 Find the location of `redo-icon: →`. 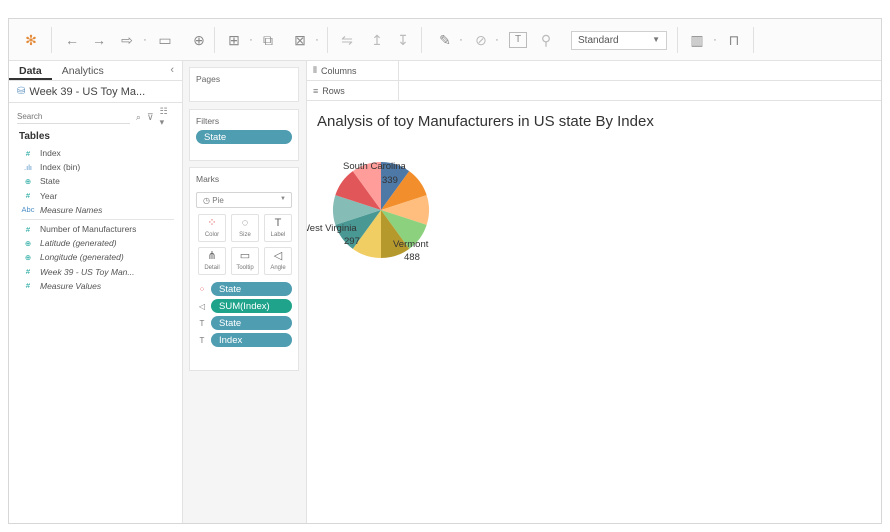

redo-icon: → is located at coordinates (99, 40).